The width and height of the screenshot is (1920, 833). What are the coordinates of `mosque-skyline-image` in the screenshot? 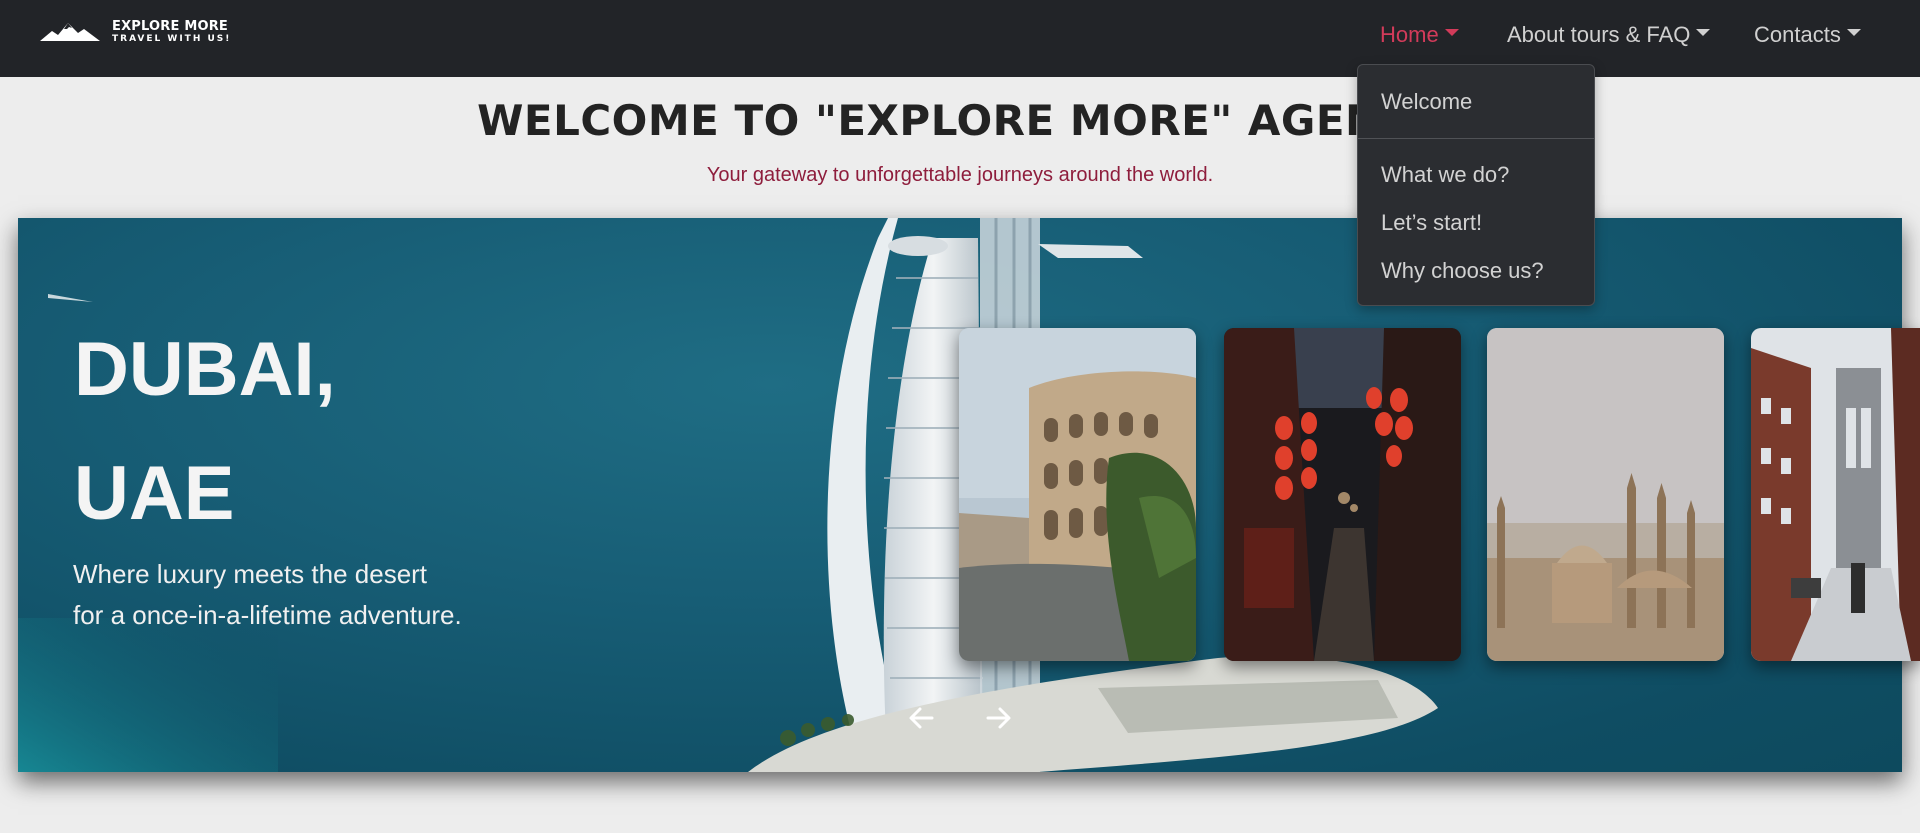 It's located at (1605, 494).